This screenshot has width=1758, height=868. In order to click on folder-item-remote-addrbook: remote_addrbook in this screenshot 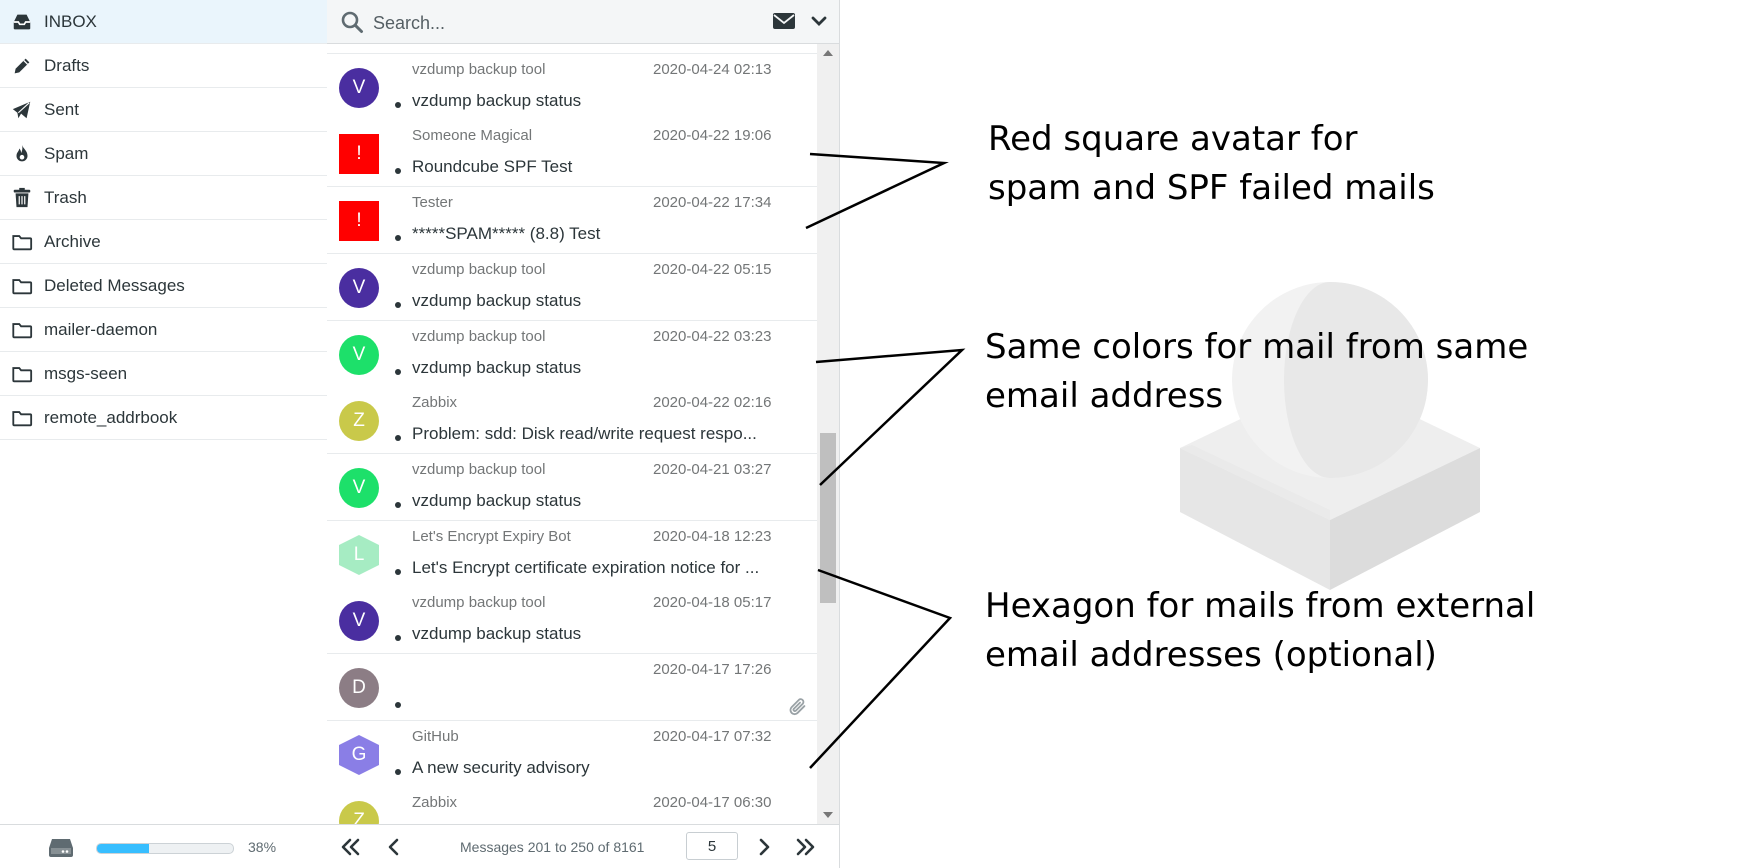, I will do `click(163, 418)`.